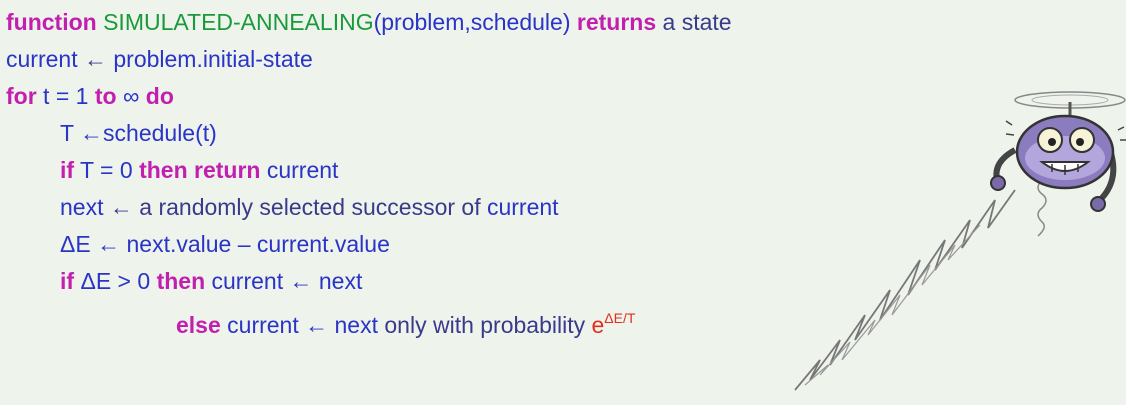  I want to click on code-token: ∞, so click(131, 96).